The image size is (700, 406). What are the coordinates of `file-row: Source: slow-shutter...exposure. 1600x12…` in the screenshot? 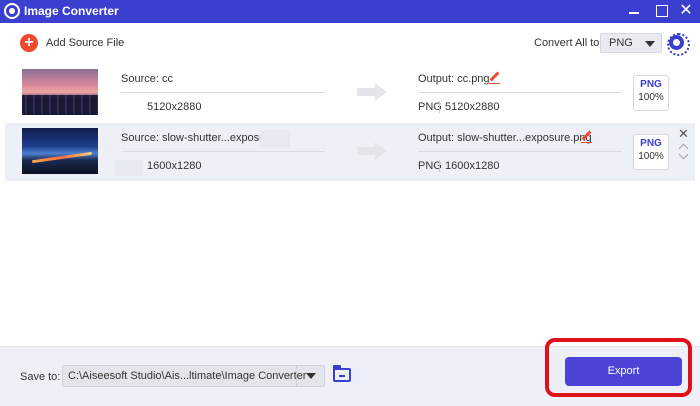 It's located at (350, 152).